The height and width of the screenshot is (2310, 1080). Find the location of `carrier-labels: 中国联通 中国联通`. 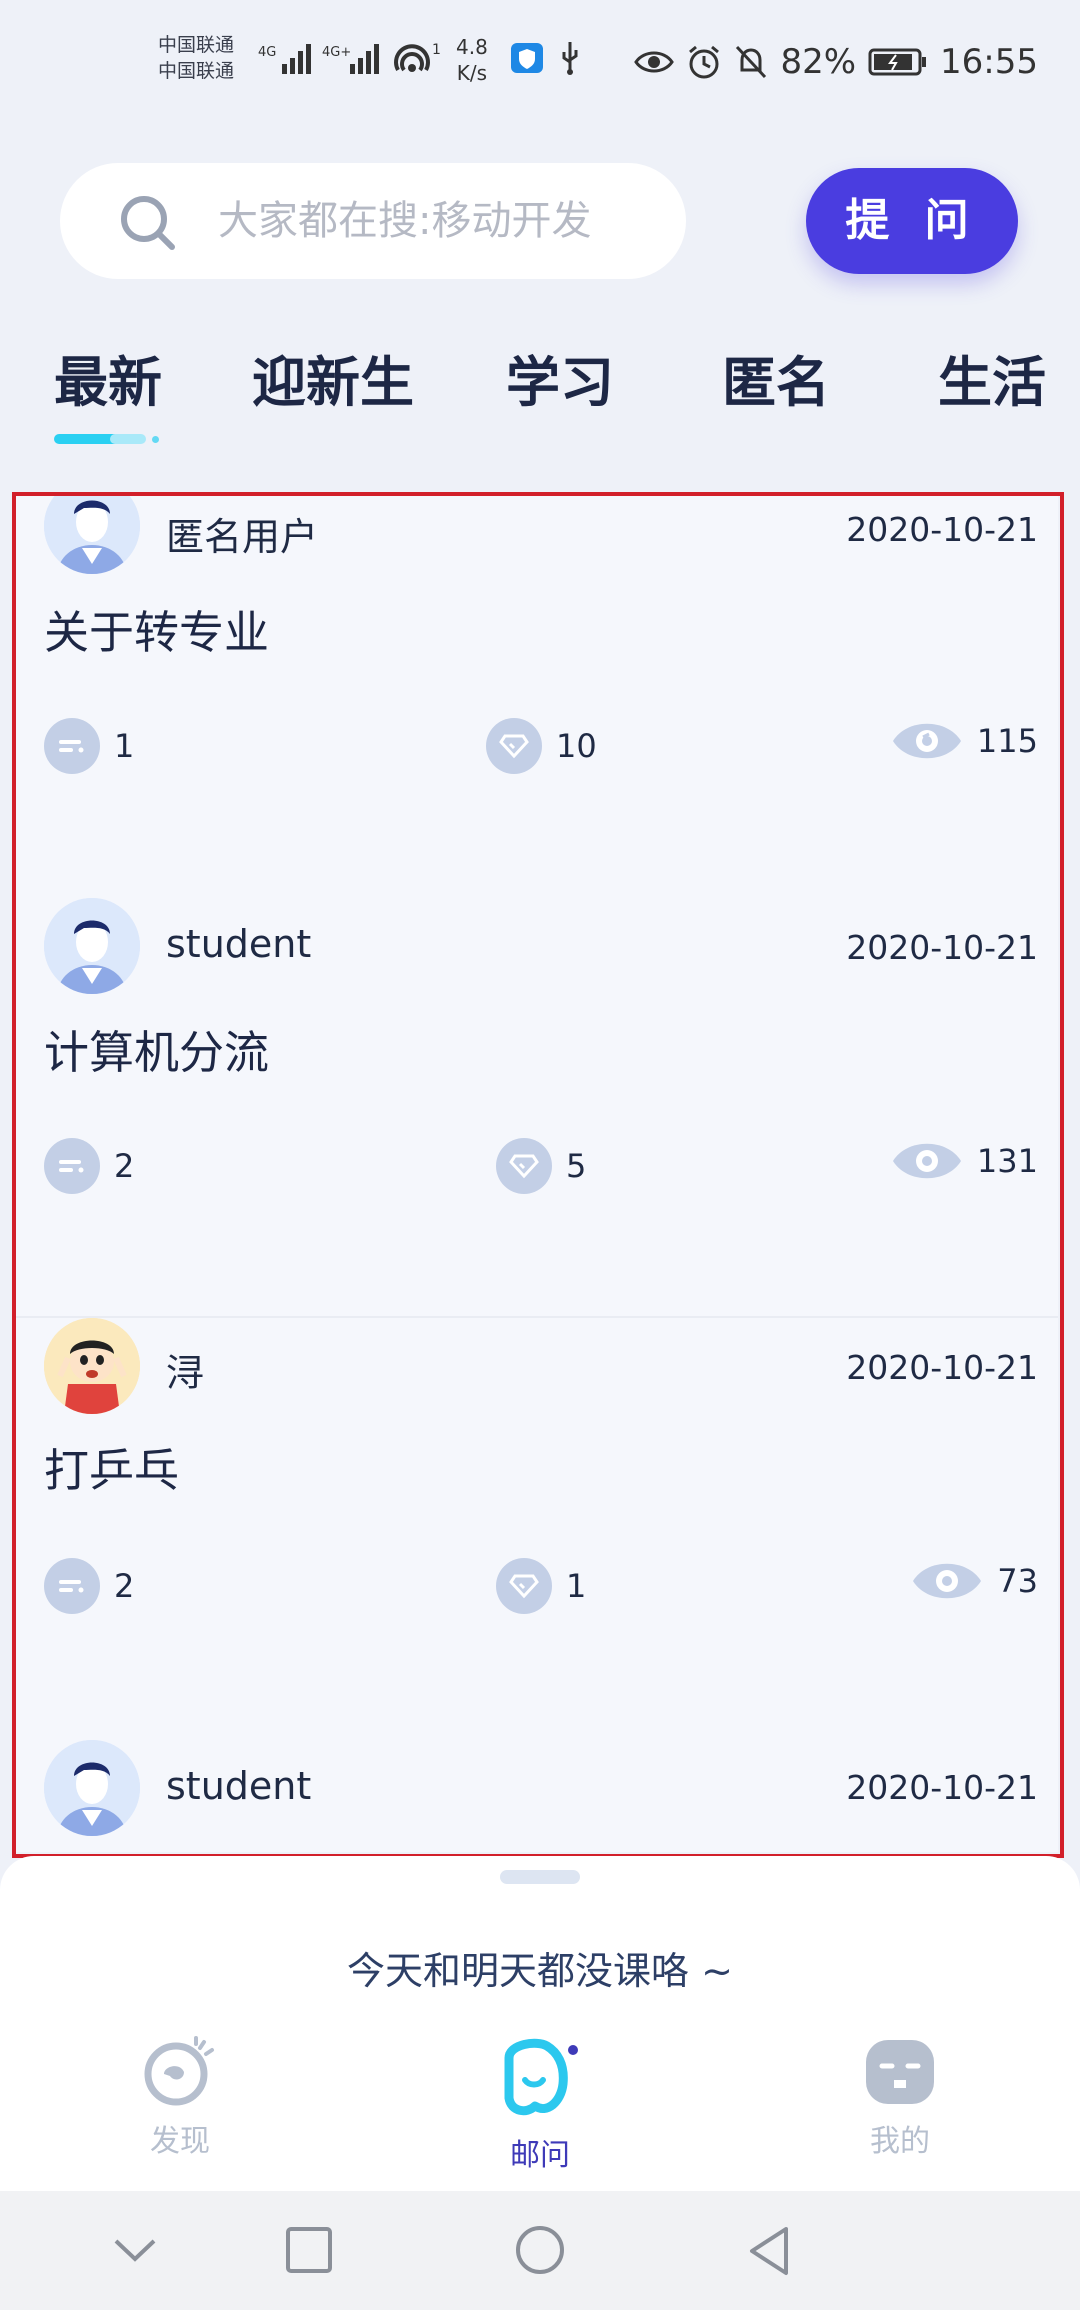

carrier-labels: 中国联通 中国联通 is located at coordinates (196, 58).